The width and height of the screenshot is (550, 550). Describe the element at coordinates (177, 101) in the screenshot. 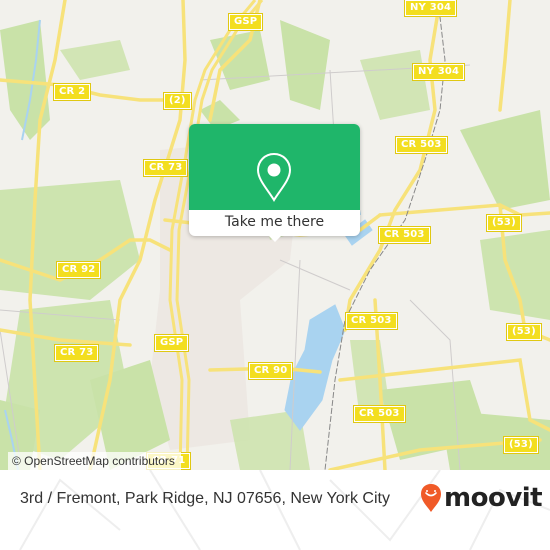

I see `road-label: (2)` at that location.